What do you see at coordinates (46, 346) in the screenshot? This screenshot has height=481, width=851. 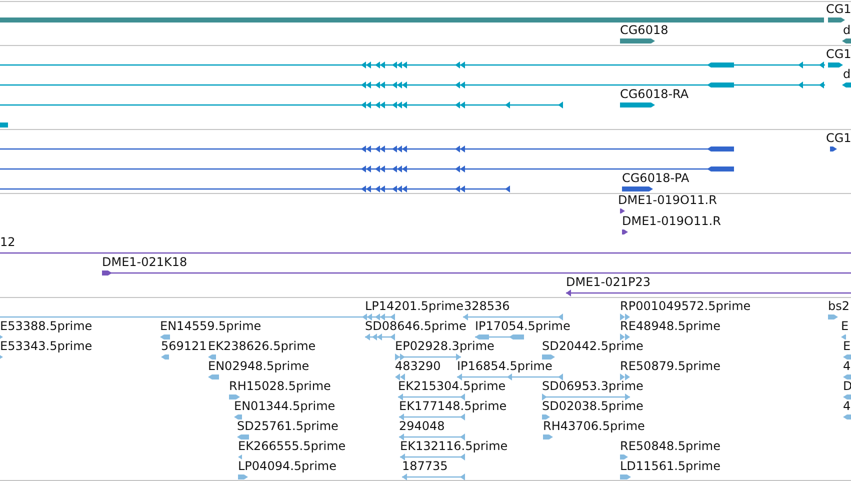 I see `feature-label: E53343.5prime` at bounding box center [46, 346].